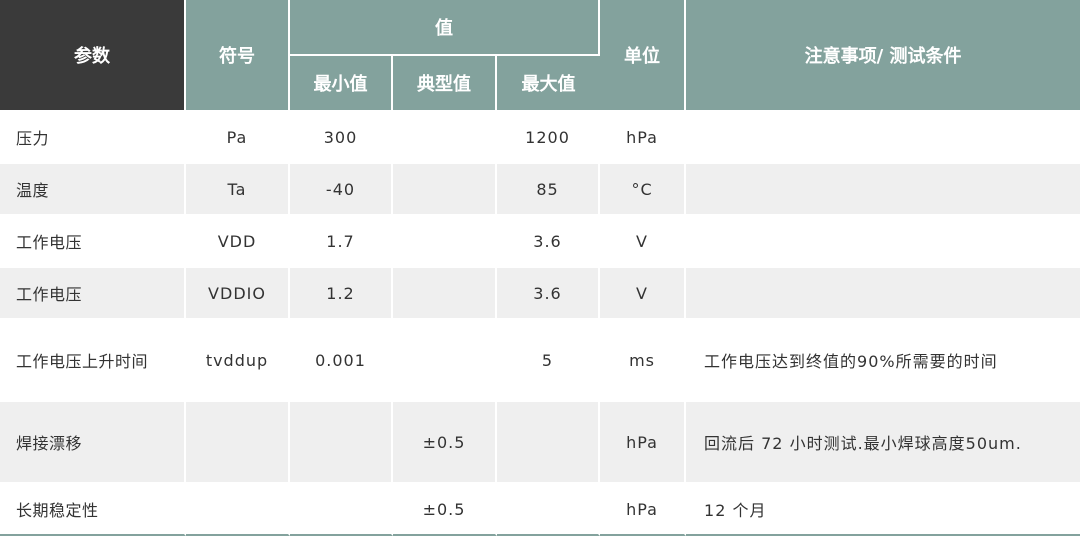 The width and height of the screenshot is (1080, 538). I want to click on table-row: 压力 Pa 300 1200 hPa, so click(540, 138).